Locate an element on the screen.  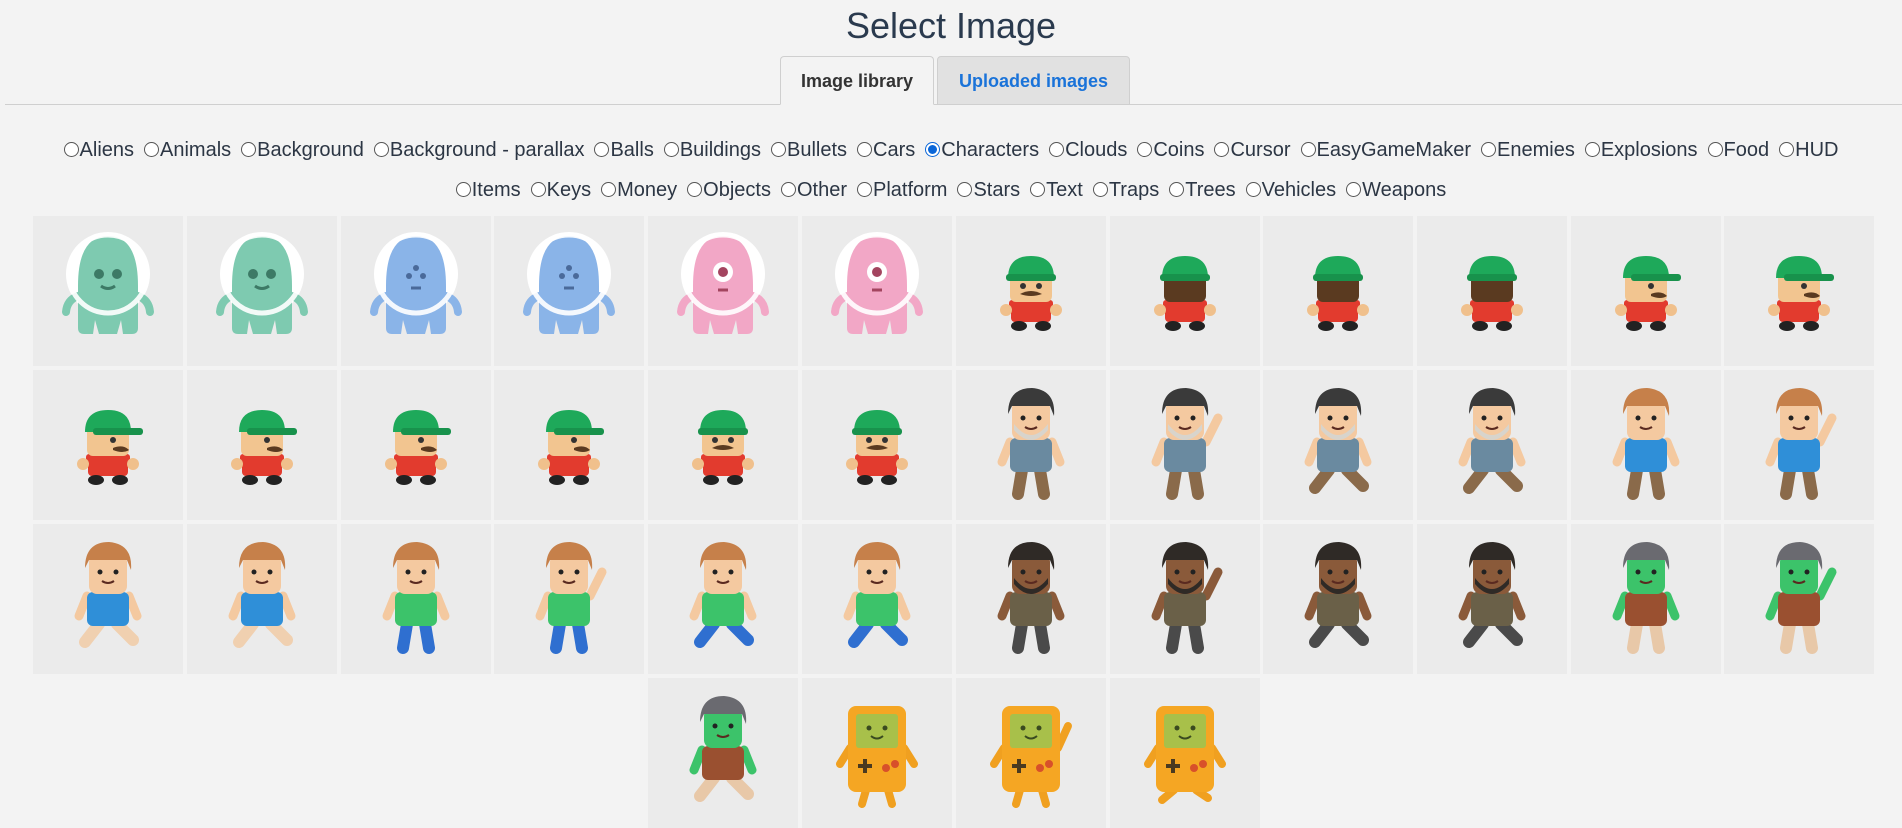
category-option-background-parallax: Background - parallax is located at coordinates (478, 150).